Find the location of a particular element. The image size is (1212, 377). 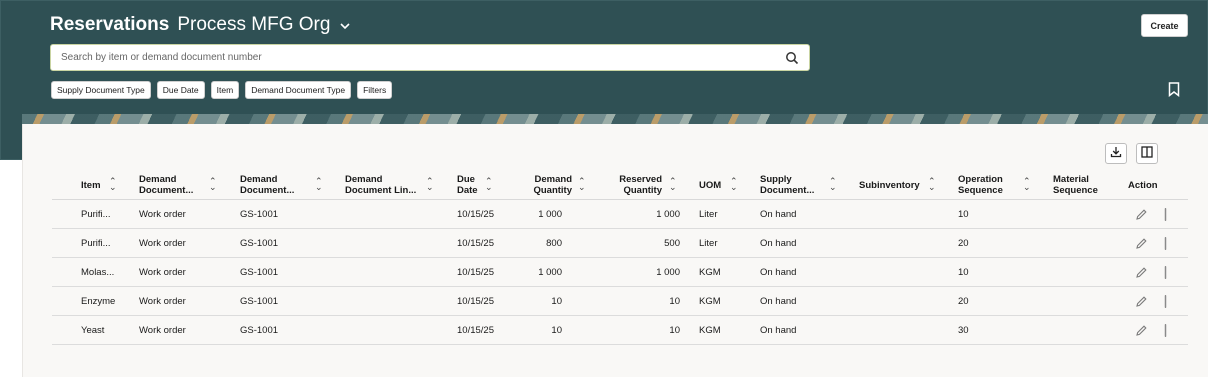

column-header-due-date: Due Date is located at coordinates (467, 185).